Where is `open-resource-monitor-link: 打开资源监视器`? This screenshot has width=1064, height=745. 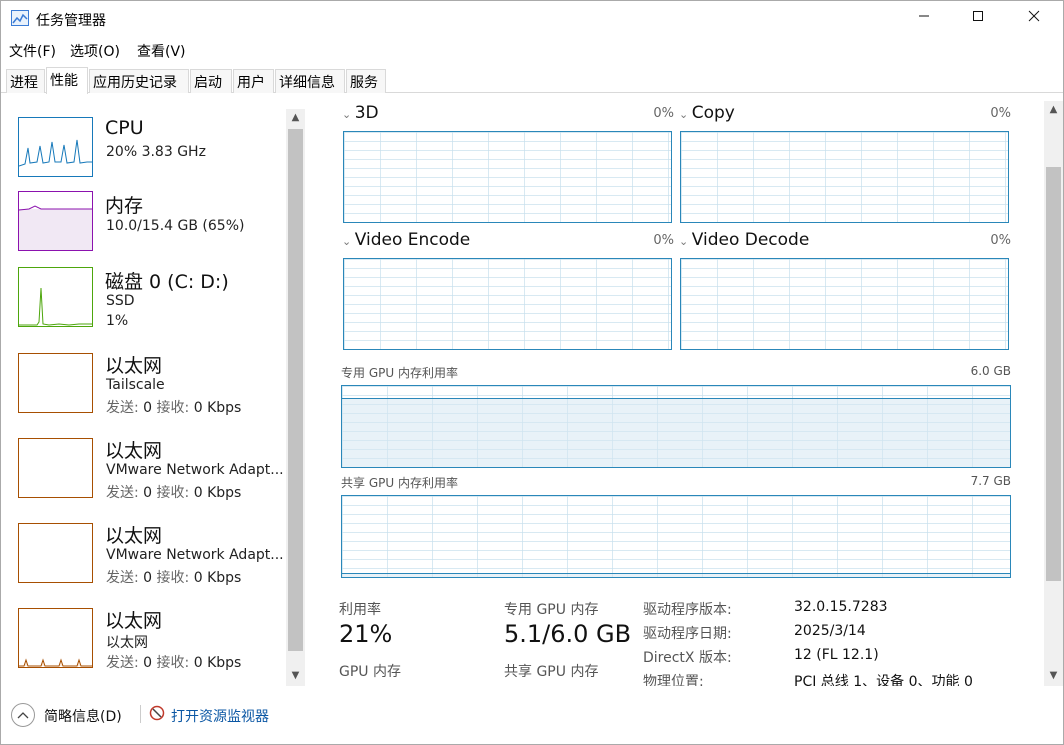
open-resource-monitor-link: 打开资源监视器 is located at coordinates (220, 716).